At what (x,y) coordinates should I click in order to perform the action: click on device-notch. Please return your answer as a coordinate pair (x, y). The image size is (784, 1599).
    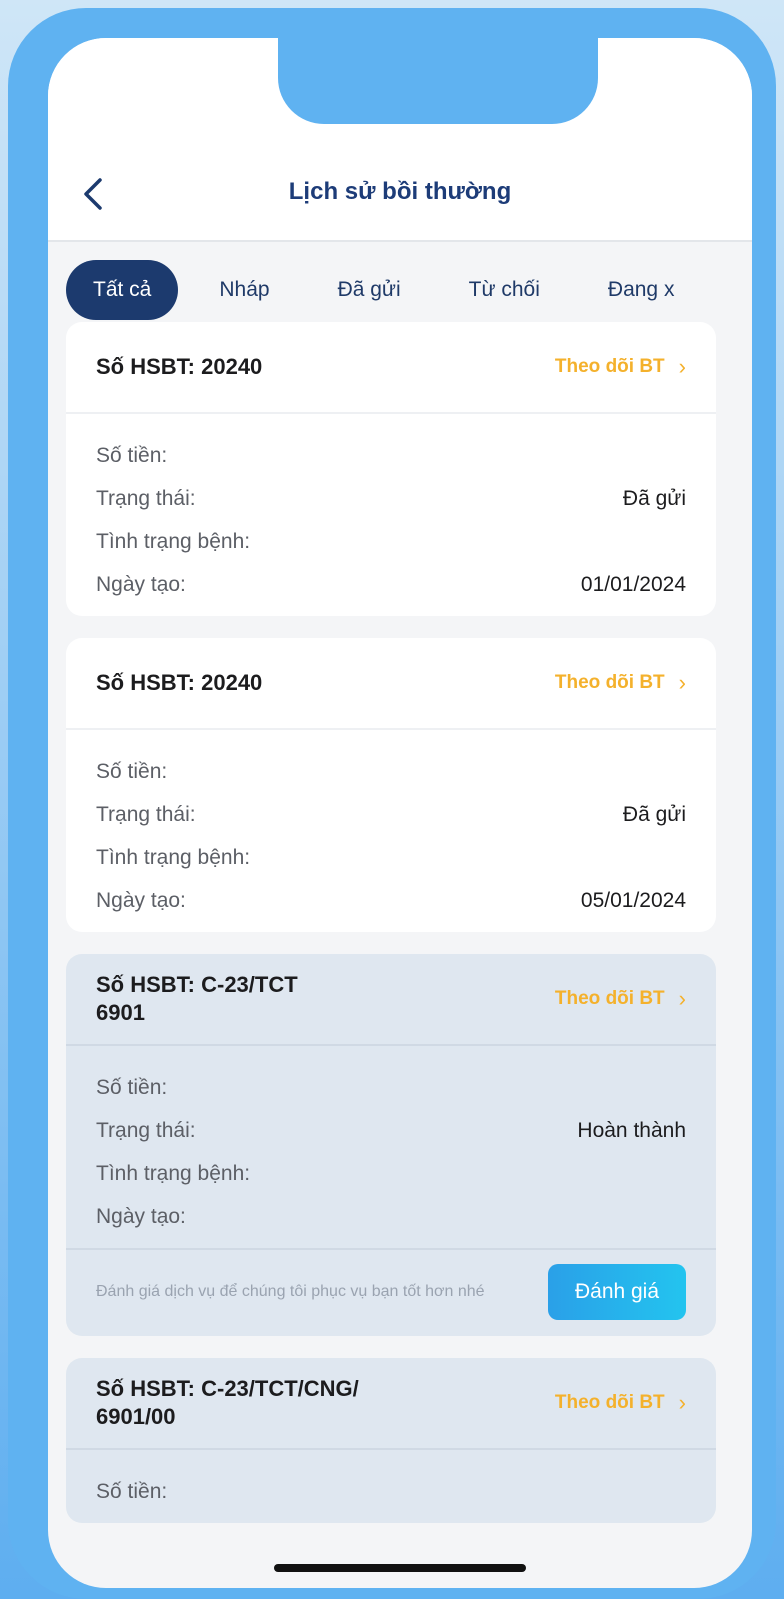
    Looking at the image, I should click on (438, 81).